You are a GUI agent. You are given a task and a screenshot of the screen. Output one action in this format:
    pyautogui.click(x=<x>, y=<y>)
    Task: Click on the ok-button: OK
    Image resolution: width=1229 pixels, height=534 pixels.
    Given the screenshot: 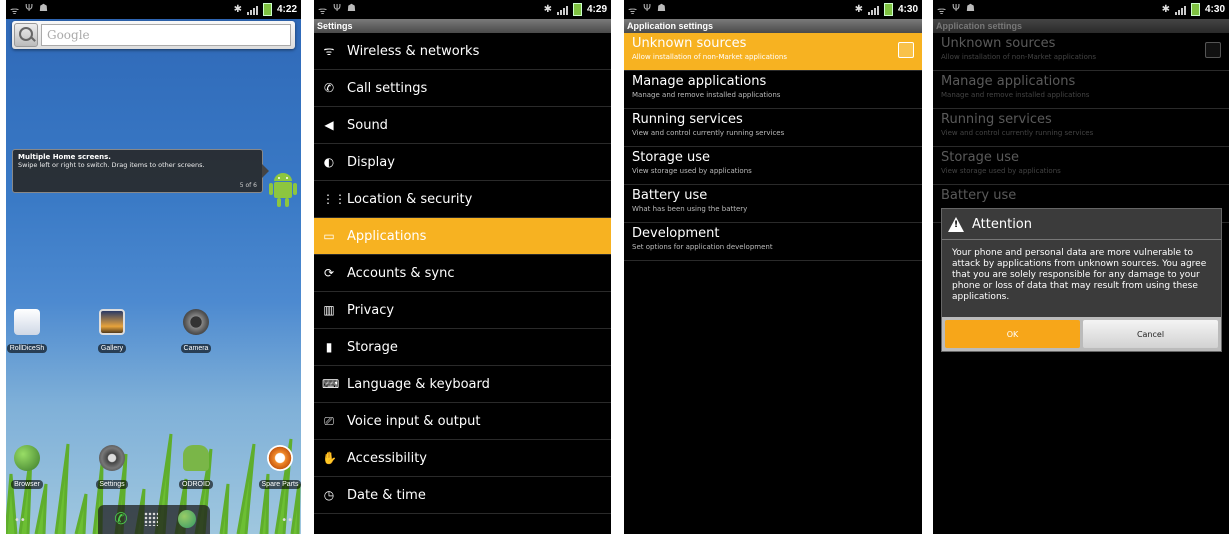 What is the action you would take?
    pyautogui.click(x=1012, y=334)
    